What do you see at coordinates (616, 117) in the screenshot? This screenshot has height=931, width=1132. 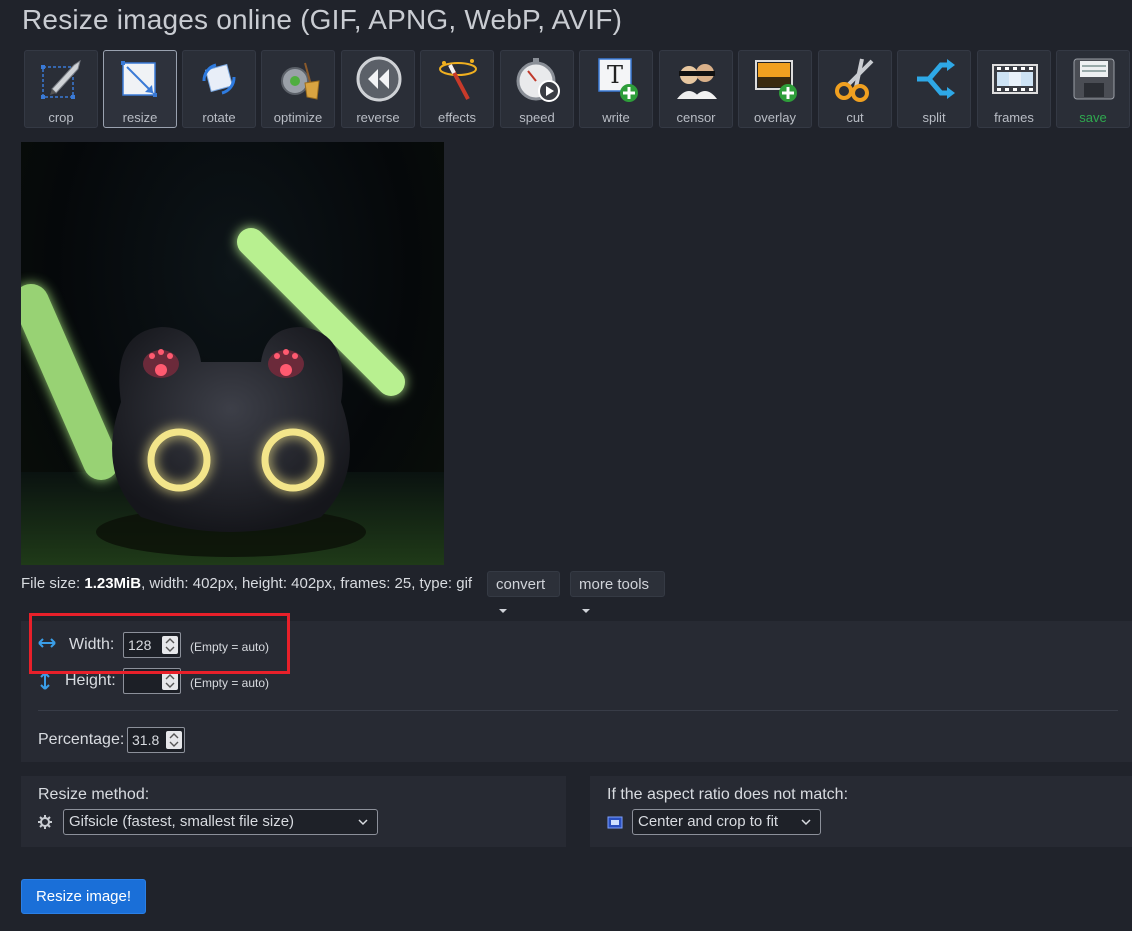 I see `tool-label: write` at bounding box center [616, 117].